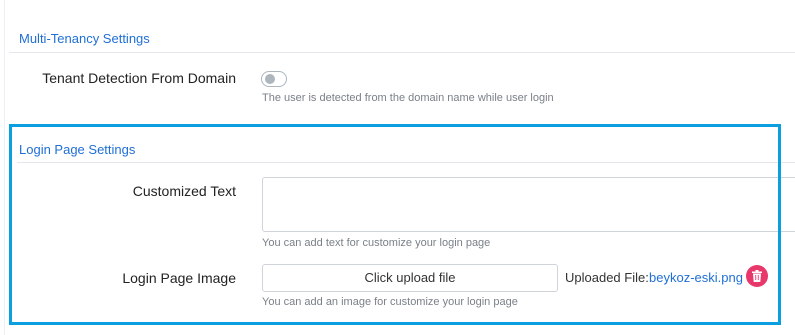 This screenshot has width=795, height=335. What do you see at coordinates (184, 191) in the screenshot?
I see `customized-text-label: Customized Text` at bounding box center [184, 191].